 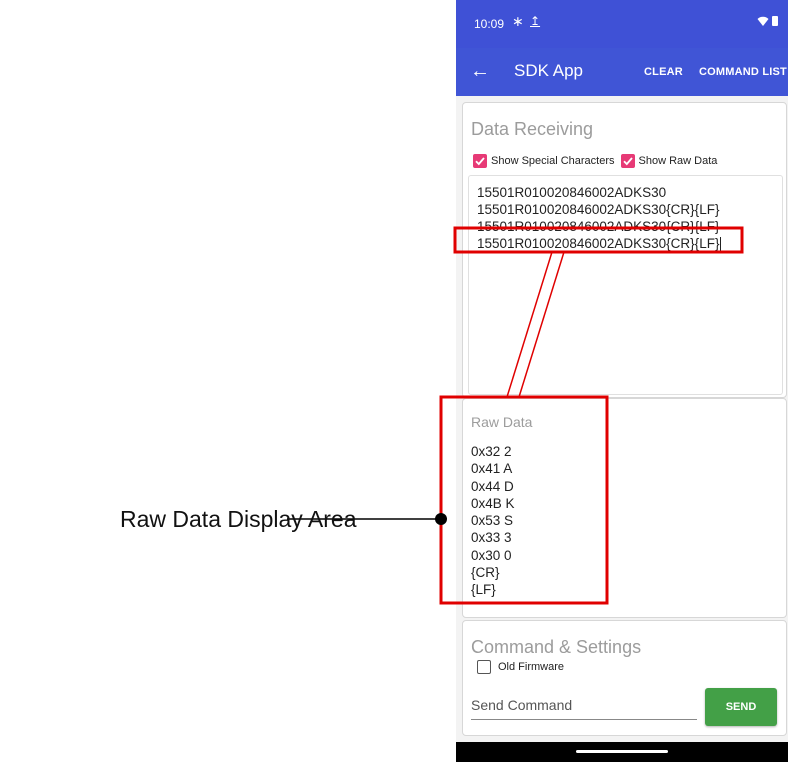 I want to click on display-options: Show Special Characters Show Raw Data, so click(x=598, y=161).